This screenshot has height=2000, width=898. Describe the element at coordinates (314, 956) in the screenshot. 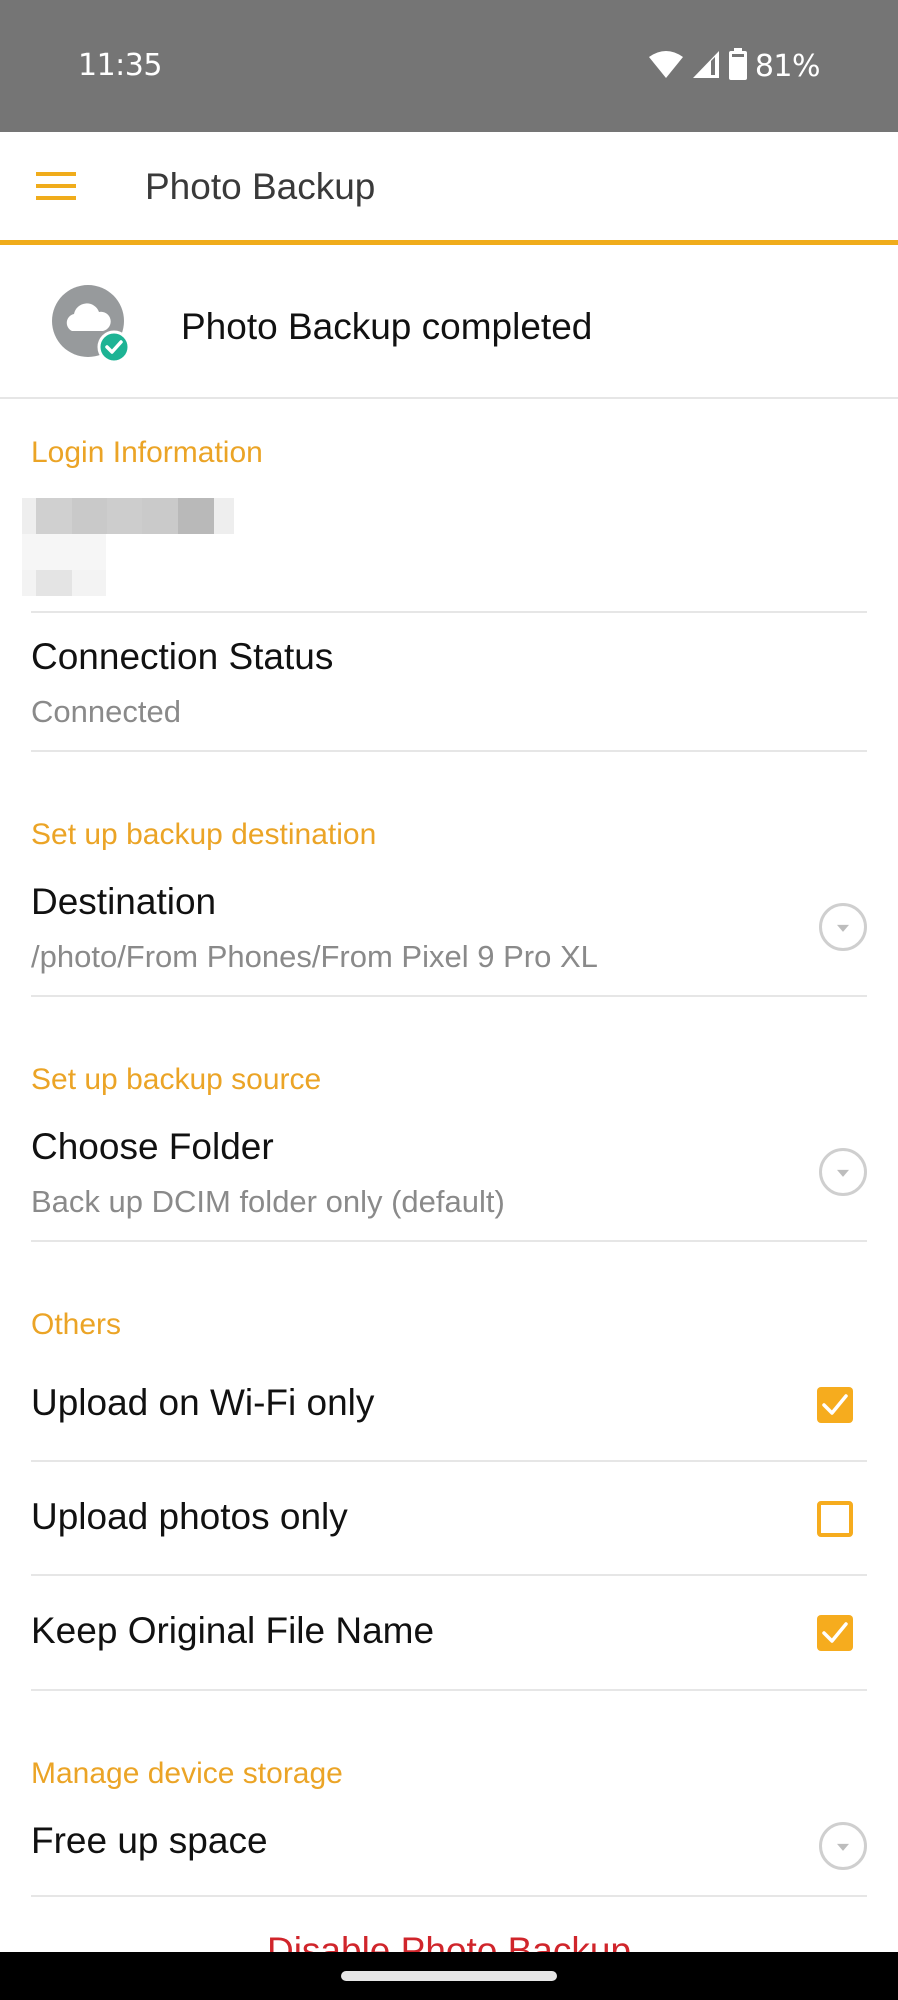

I see `destination-path: /photo/From Phones/From Pixel 9 Pro XL` at that location.